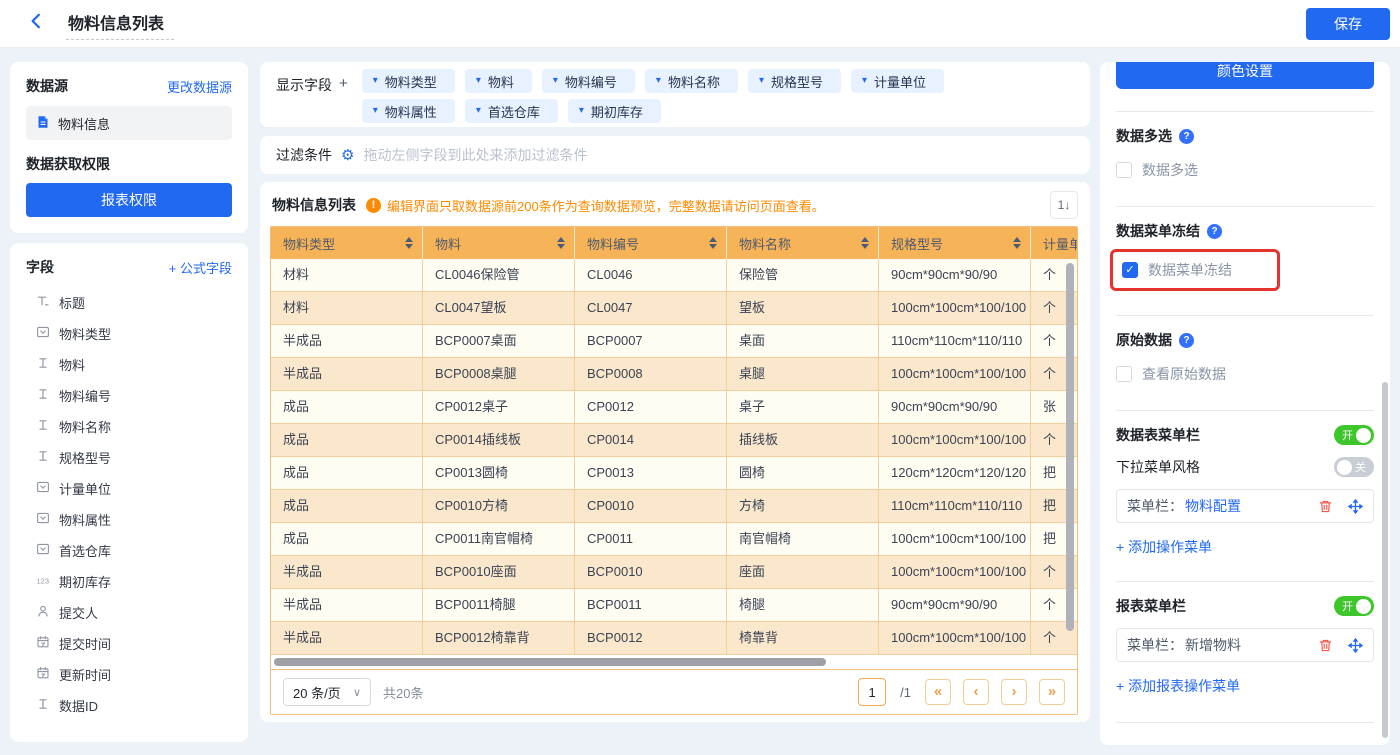  What do you see at coordinates (1052, 692) in the screenshot?
I see `last-page-button: »` at bounding box center [1052, 692].